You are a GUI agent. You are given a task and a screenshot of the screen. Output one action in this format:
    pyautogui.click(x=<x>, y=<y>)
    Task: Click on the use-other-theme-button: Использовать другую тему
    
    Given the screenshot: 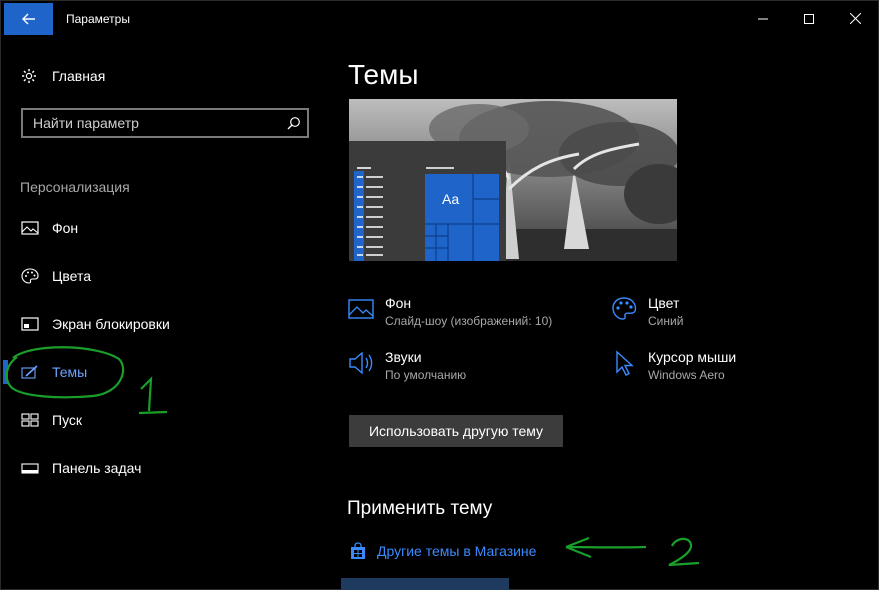 What is the action you would take?
    pyautogui.click(x=456, y=431)
    